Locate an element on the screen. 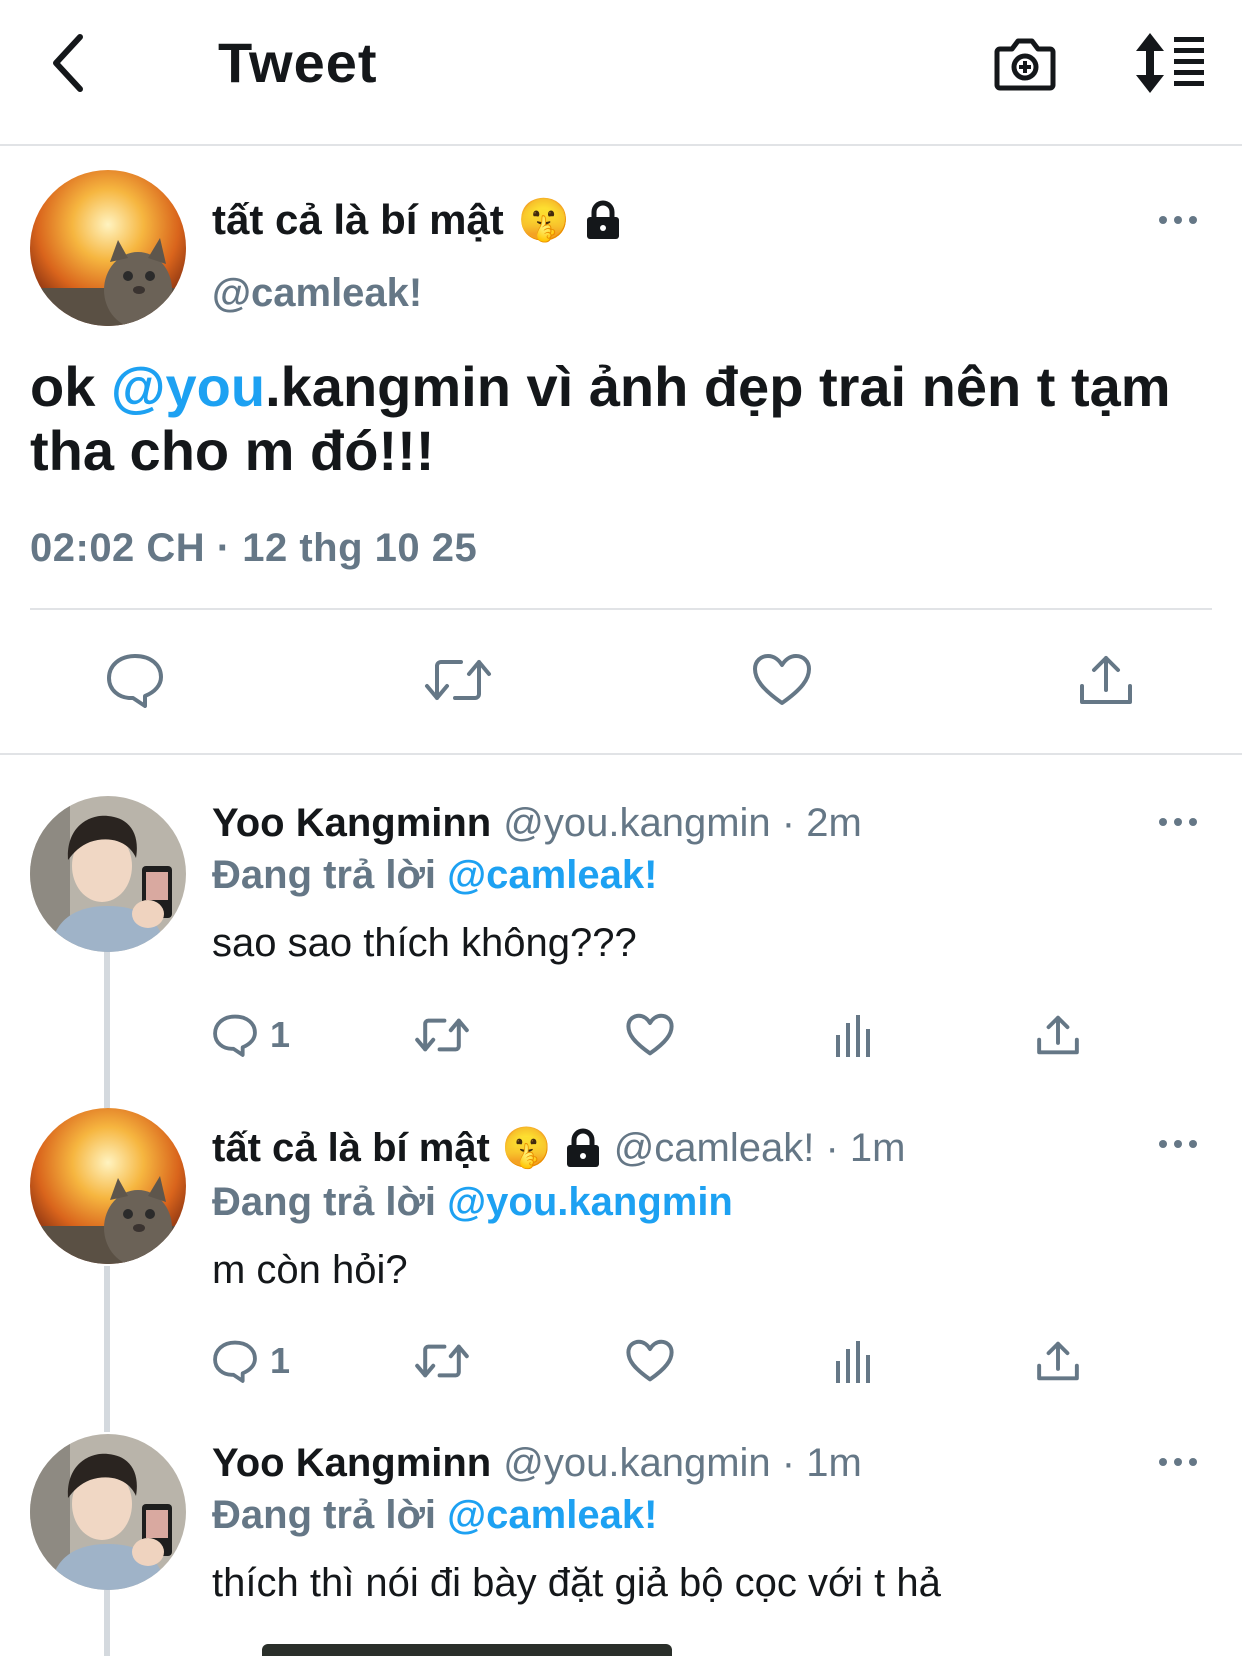  tweet-timestamp: 02:02 CH · 12 thg 10 25 is located at coordinates (253, 548).